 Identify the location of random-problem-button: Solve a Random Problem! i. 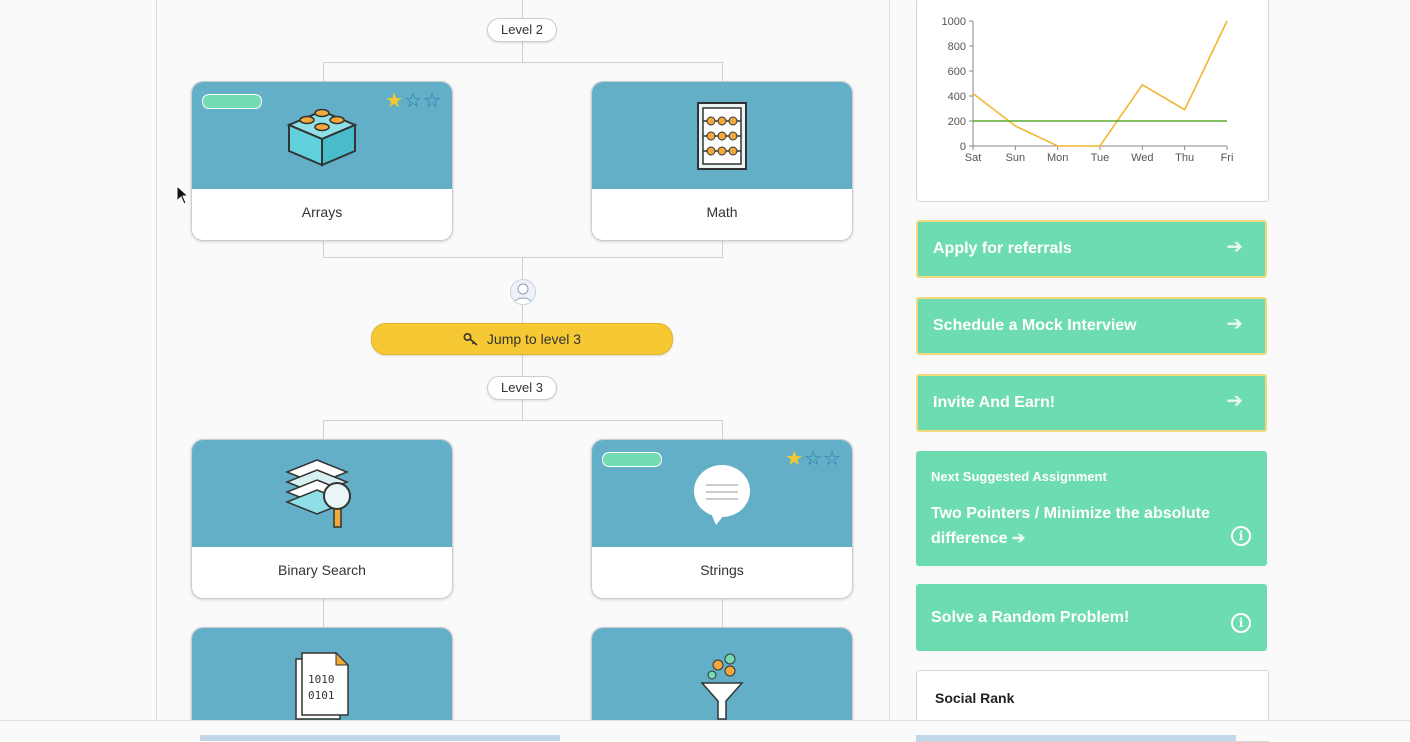
(1091, 617).